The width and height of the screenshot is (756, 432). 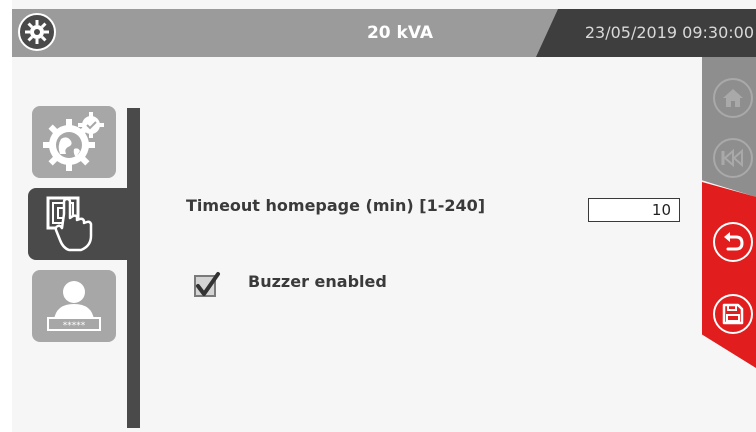 I want to click on globe-gears-icon, so click(x=73, y=141).